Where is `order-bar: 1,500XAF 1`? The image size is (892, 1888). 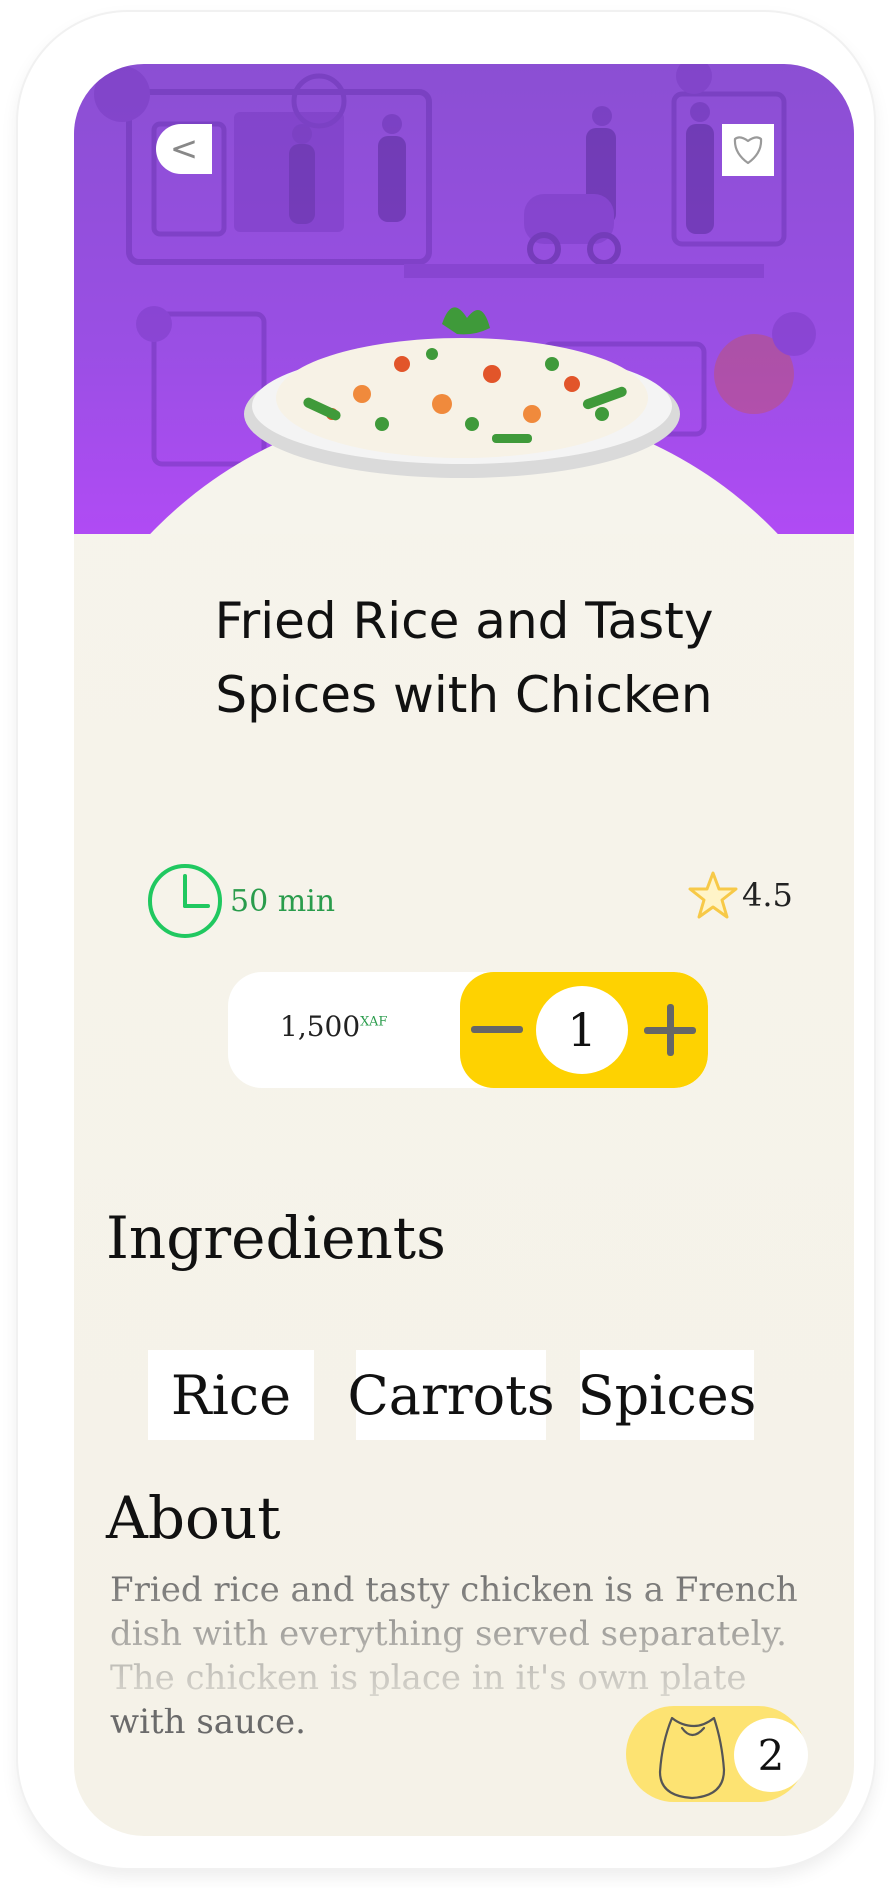
order-bar: 1,500XAF 1 is located at coordinates (468, 1030).